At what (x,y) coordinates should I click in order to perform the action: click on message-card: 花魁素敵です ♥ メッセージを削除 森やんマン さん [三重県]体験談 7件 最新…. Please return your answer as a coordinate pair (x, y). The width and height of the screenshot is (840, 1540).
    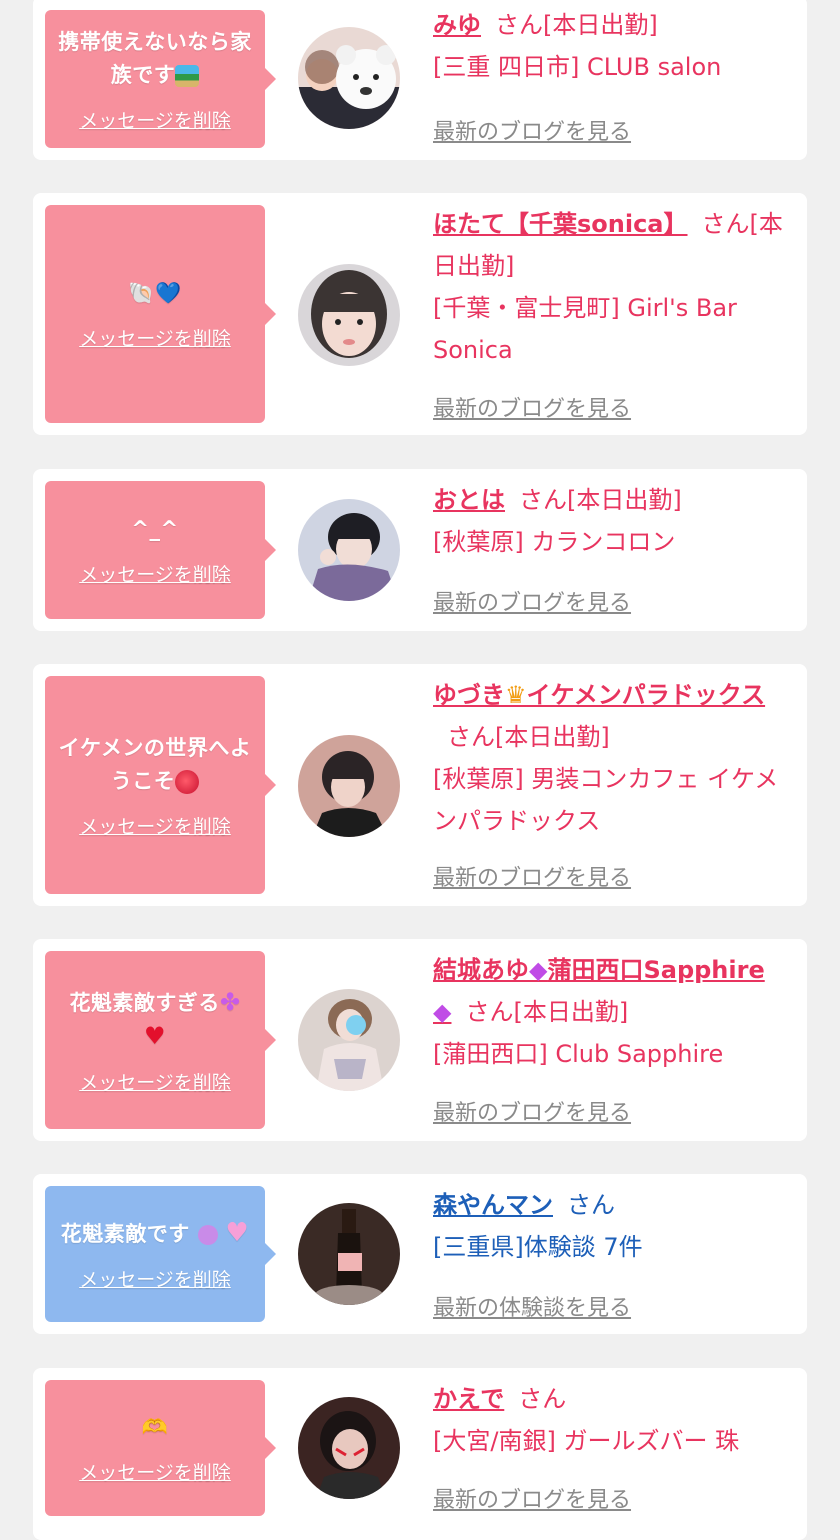
    Looking at the image, I should click on (420, 1254).